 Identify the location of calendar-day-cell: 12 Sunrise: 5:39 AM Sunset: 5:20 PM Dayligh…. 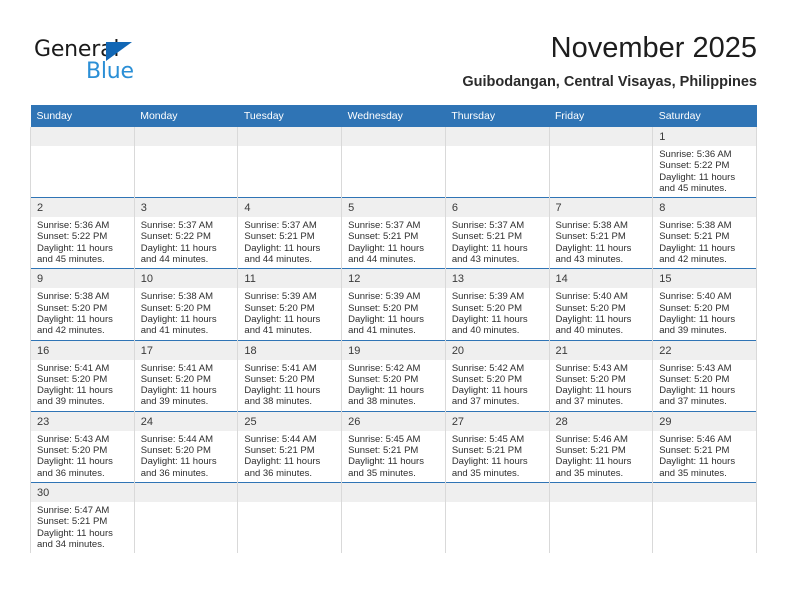
(393, 304).